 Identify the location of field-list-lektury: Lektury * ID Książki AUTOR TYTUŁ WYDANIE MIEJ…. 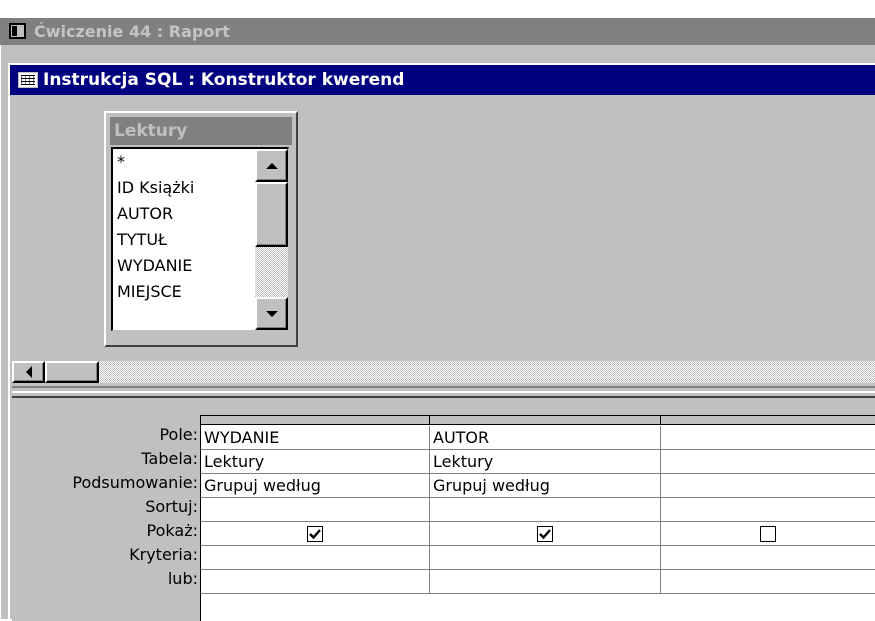
(201, 229).